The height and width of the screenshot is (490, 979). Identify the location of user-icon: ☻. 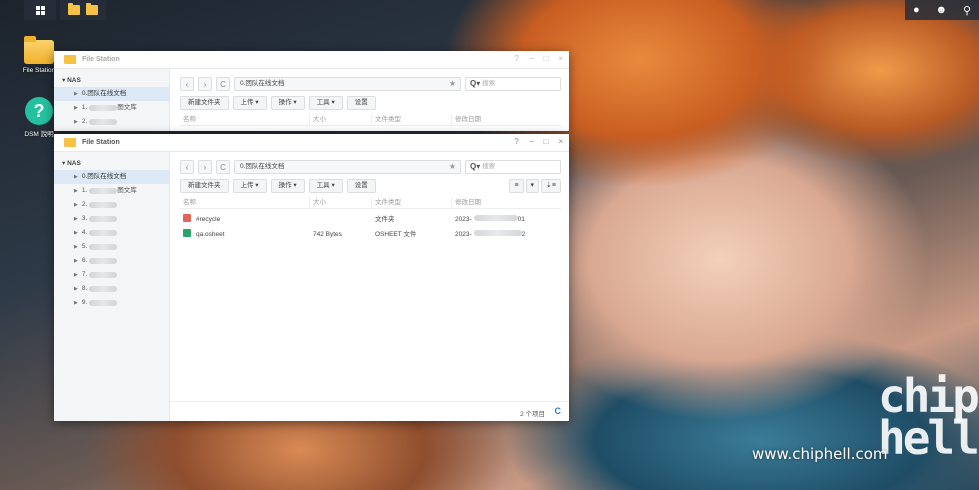
(941, 10).